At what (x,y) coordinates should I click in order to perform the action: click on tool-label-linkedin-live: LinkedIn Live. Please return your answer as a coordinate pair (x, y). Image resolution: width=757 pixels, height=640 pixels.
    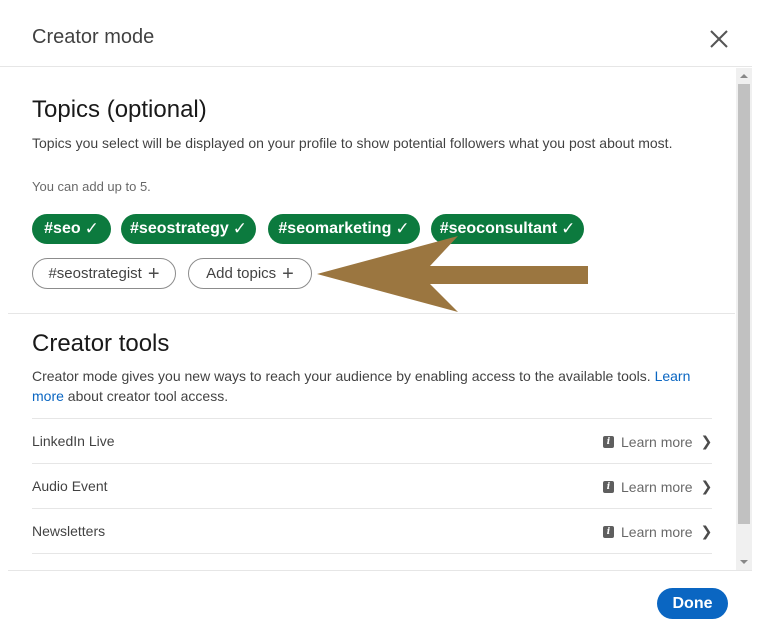
    Looking at the image, I should click on (73, 441).